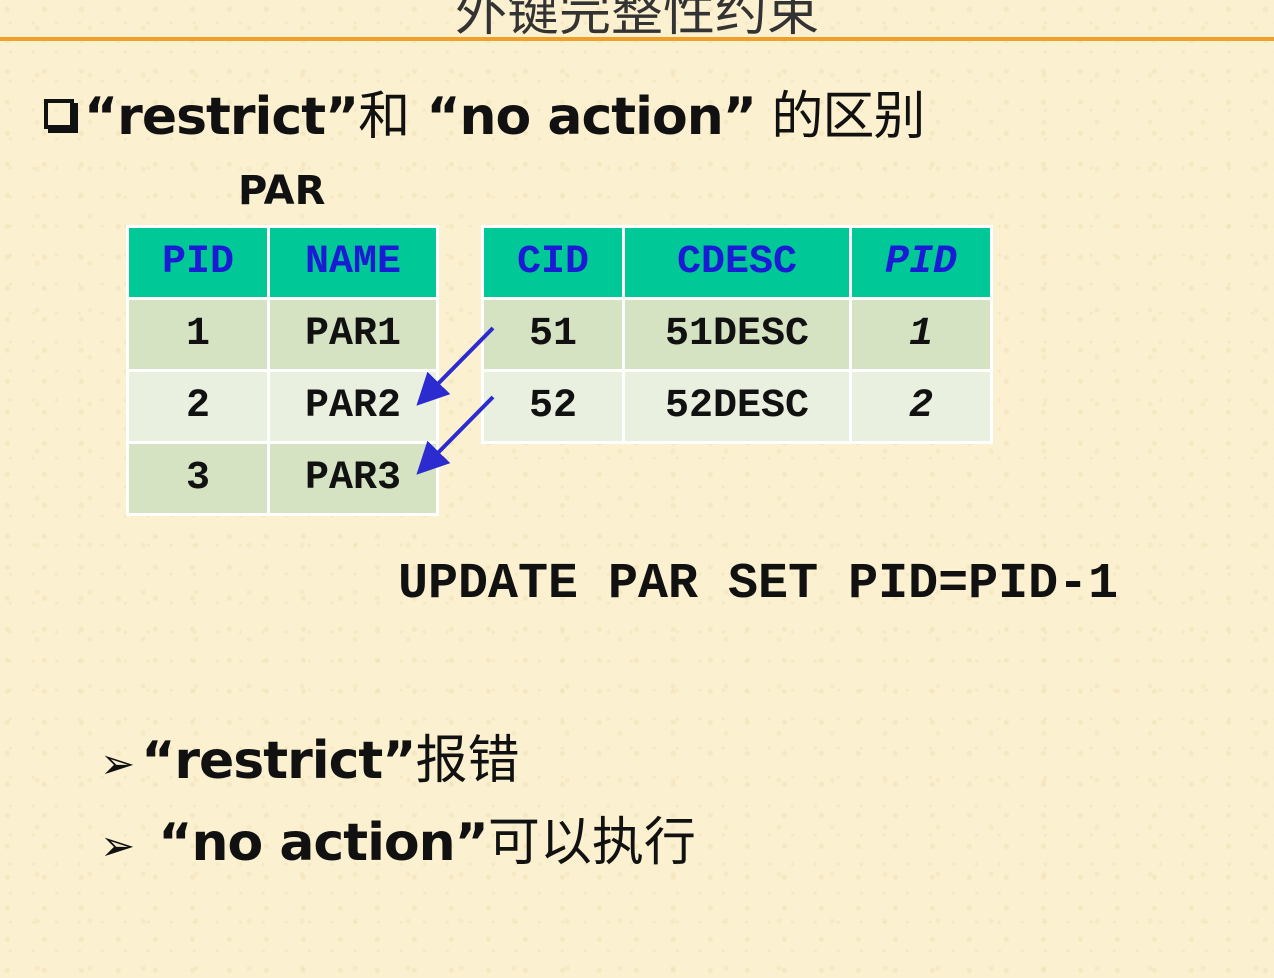 The height and width of the screenshot is (978, 1274). I want to click on title-divider, so click(637, 39).